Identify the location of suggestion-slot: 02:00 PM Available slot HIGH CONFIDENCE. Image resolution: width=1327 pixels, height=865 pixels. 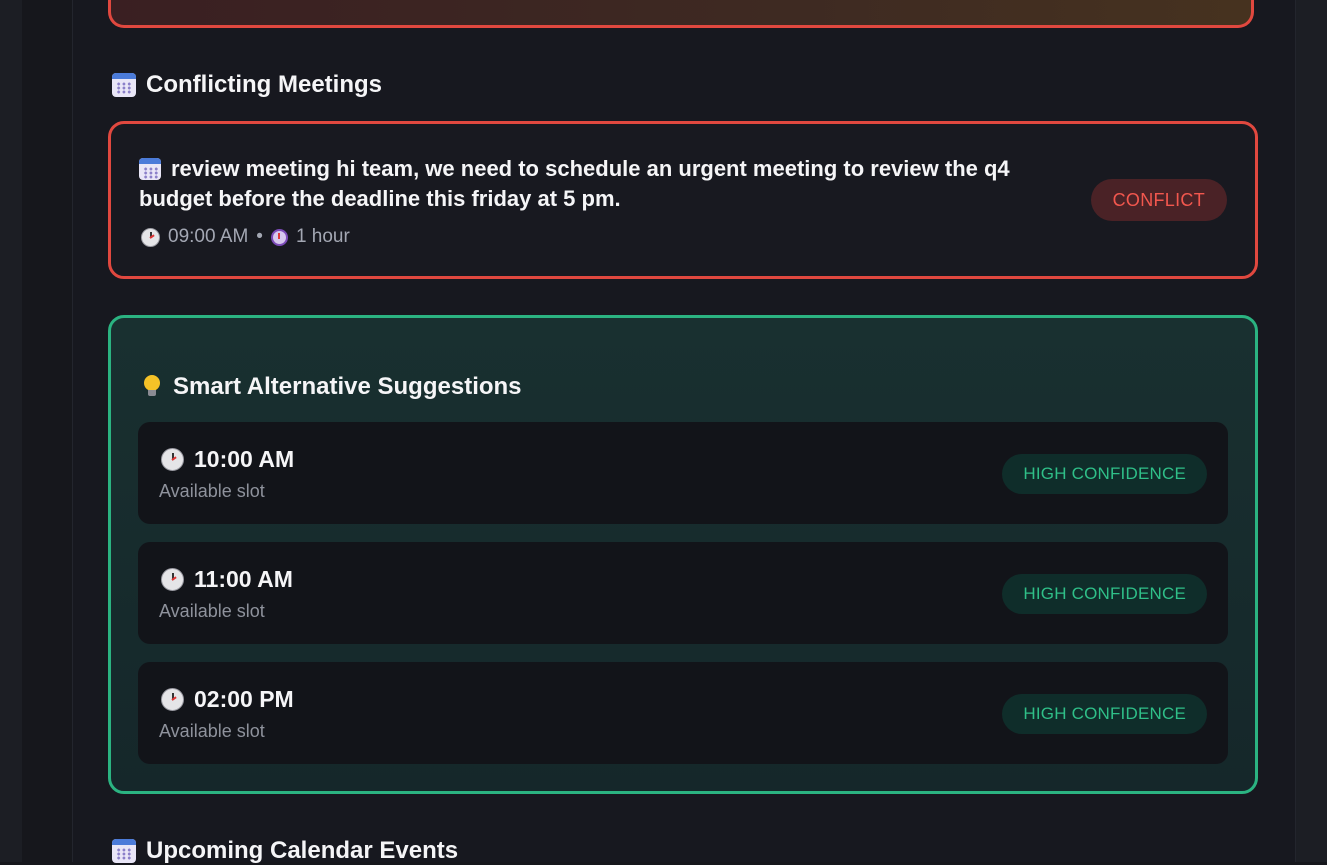
(683, 713).